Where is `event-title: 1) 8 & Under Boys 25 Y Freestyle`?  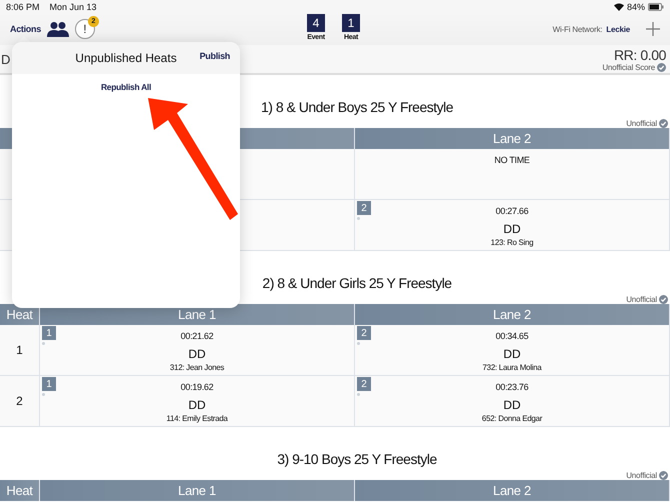
event-title: 1) 8 & Under Boys 25 Y Freestyle is located at coordinates (357, 107).